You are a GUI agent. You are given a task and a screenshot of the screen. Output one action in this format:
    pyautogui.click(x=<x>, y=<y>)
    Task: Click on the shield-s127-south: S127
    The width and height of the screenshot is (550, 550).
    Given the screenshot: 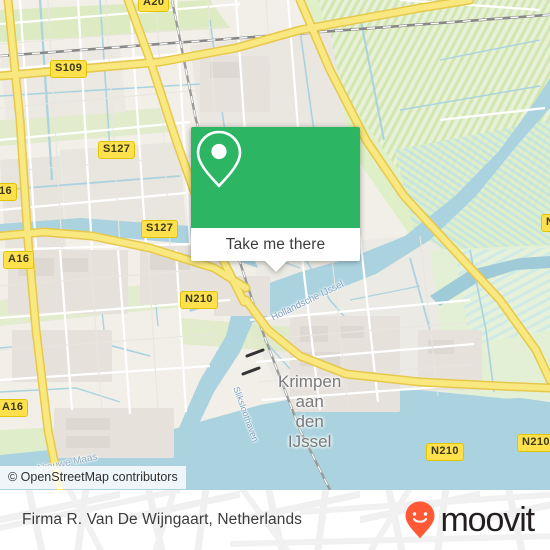 What is the action you would take?
    pyautogui.click(x=160, y=229)
    